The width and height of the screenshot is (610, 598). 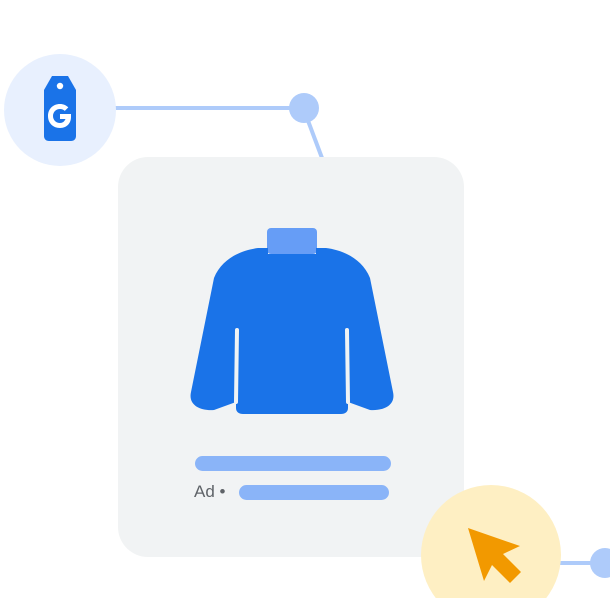 What do you see at coordinates (210, 491) in the screenshot?
I see `ad-label: Ad •` at bounding box center [210, 491].